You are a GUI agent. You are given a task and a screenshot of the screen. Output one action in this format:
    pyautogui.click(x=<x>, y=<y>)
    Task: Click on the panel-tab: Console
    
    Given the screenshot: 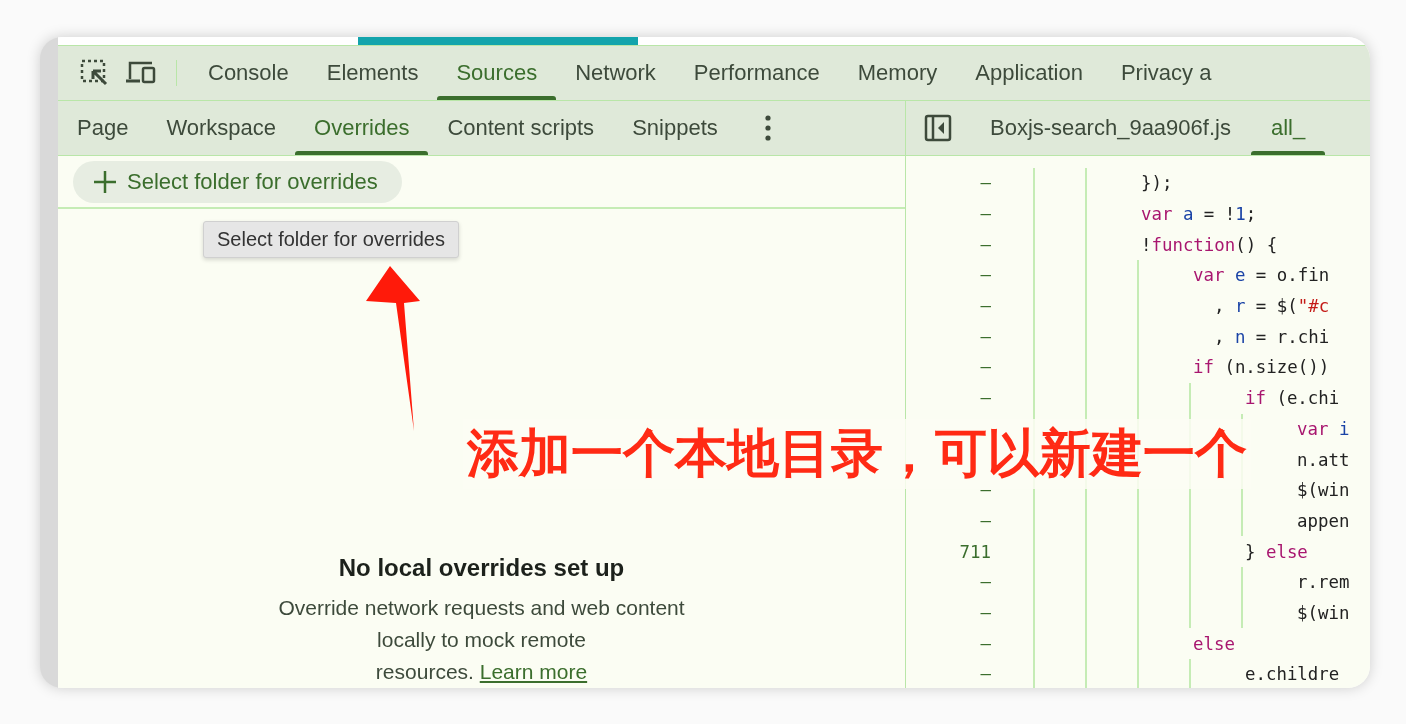 What is the action you would take?
    pyautogui.click(x=248, y=73)
    